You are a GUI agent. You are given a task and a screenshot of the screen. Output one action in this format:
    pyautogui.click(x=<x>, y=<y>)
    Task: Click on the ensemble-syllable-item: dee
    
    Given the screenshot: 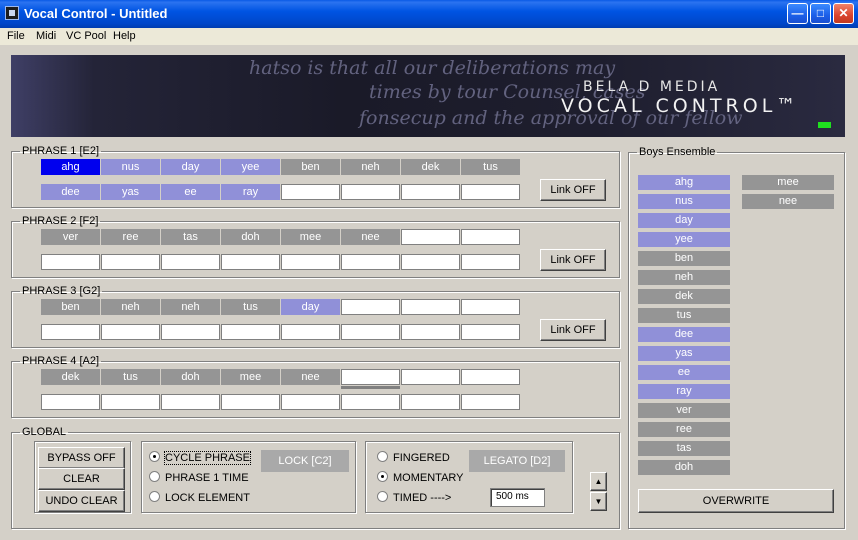 What is the action you would take?
    pyautogui.click(x=684, y=334)
    